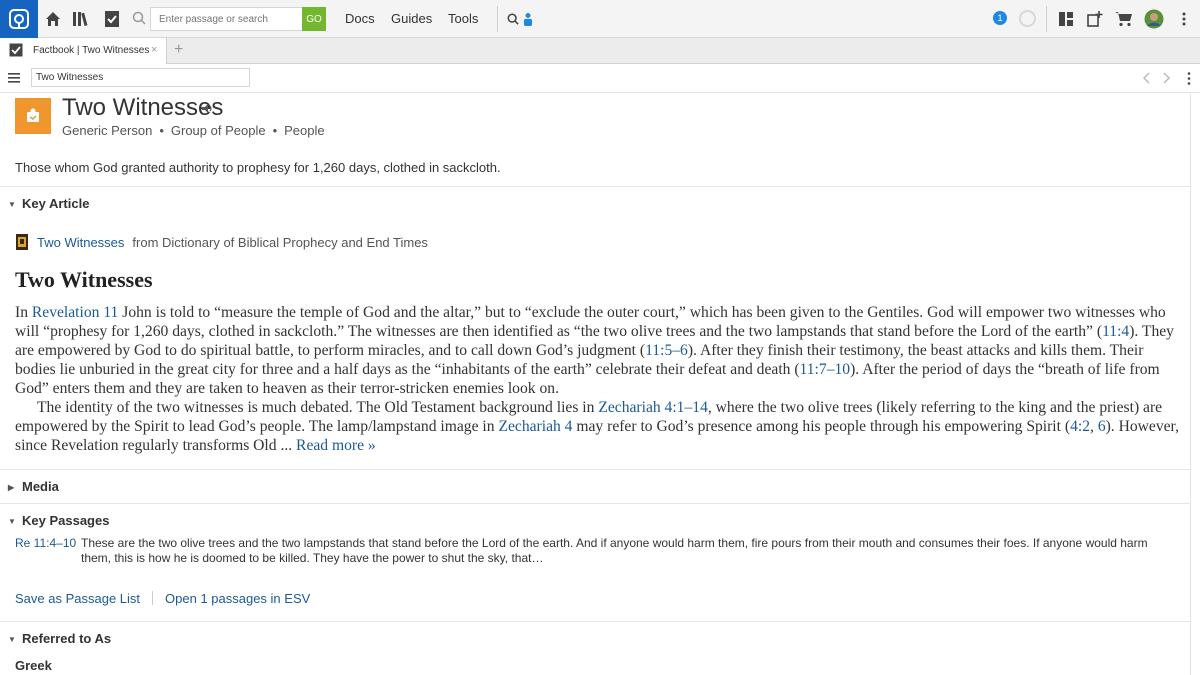  I want to click on cart-icon, so click(1124, 19).